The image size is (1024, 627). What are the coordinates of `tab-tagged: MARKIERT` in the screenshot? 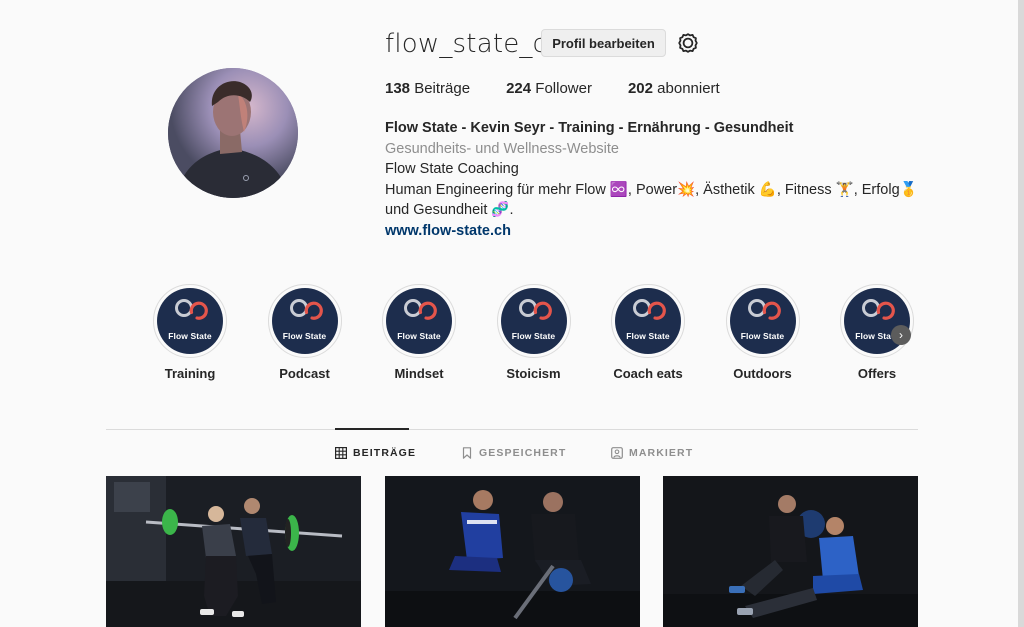 It's located at (652, 453).